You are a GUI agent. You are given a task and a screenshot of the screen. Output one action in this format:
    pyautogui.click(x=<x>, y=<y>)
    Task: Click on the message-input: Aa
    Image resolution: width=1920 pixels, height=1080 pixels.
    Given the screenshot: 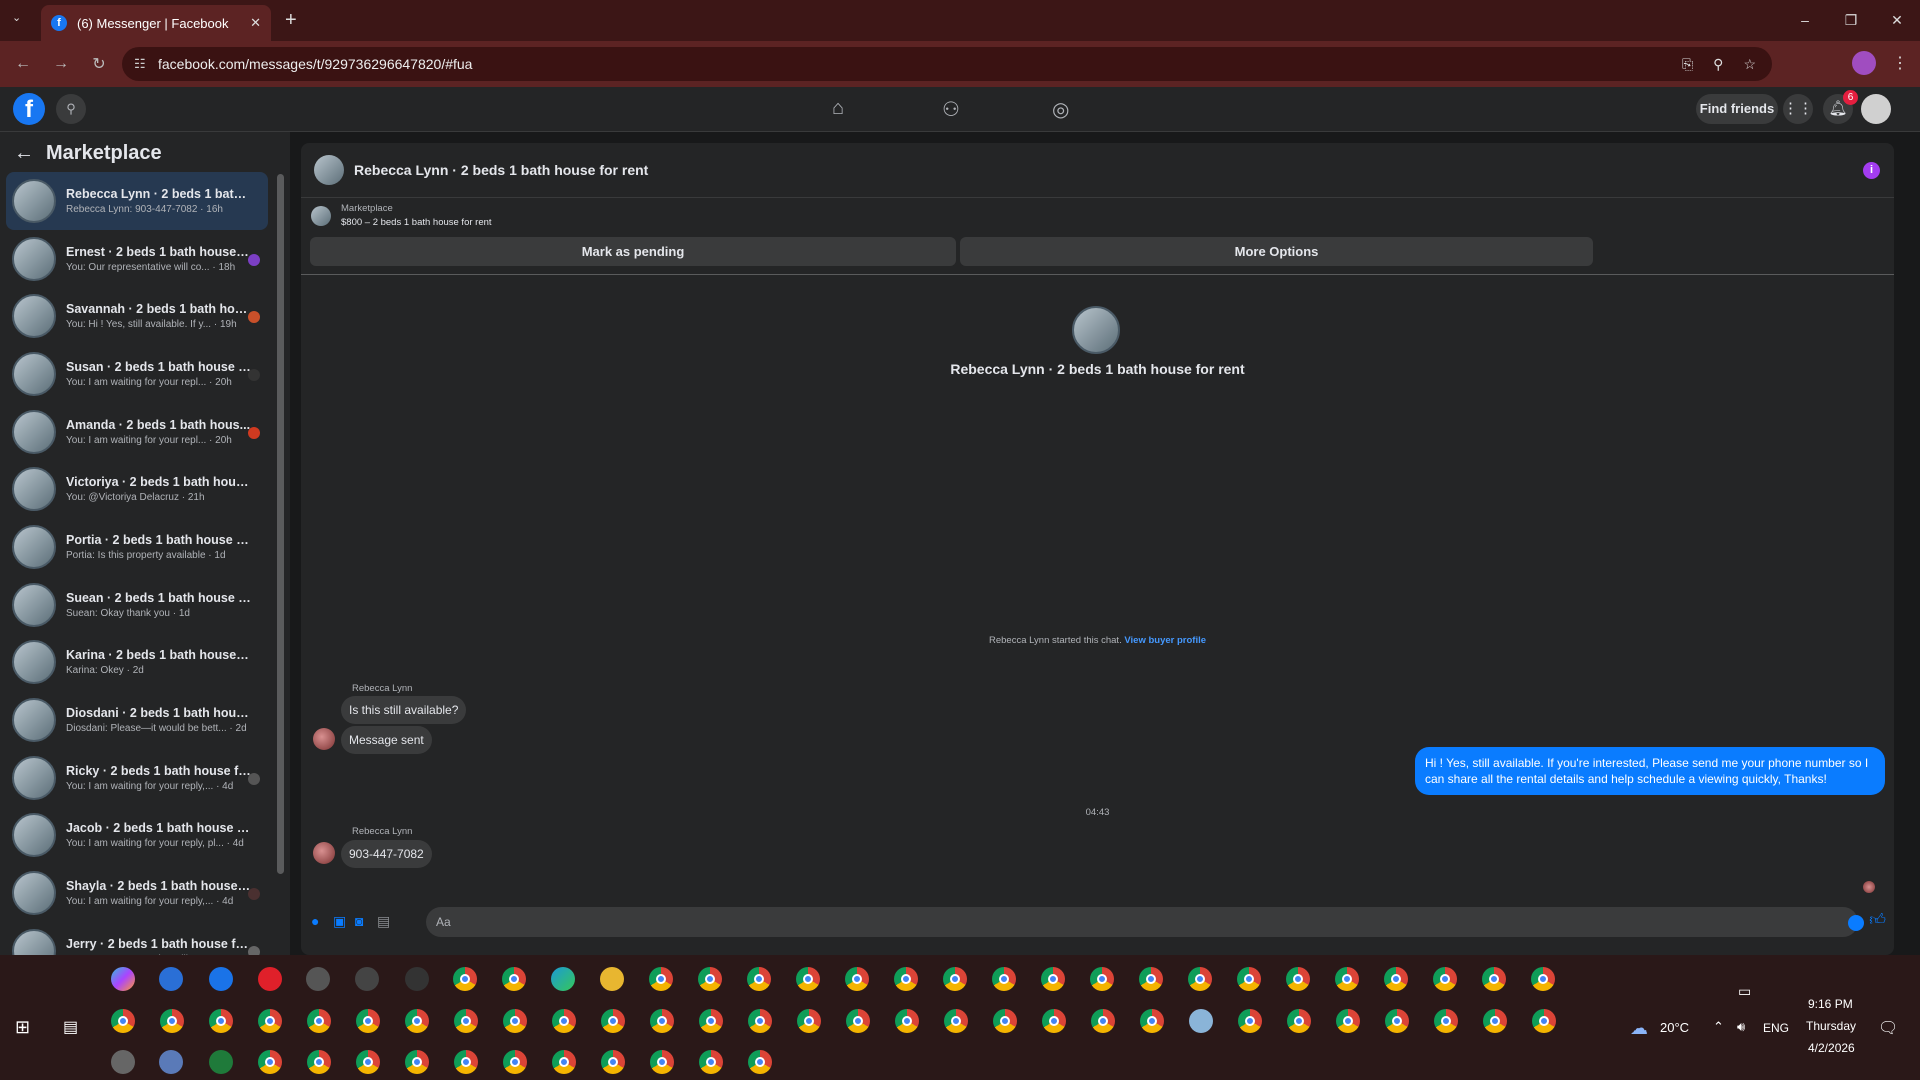 What is the action you would take?
    pyautogui.click(x=1142, y=922)
    